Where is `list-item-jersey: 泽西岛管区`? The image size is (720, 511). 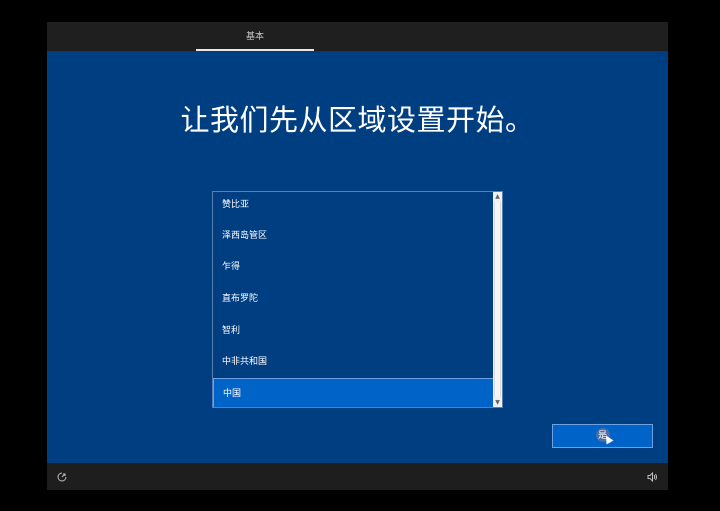 list-item-jersey: 泽西岛管区 is located at coordinates (354, 236).